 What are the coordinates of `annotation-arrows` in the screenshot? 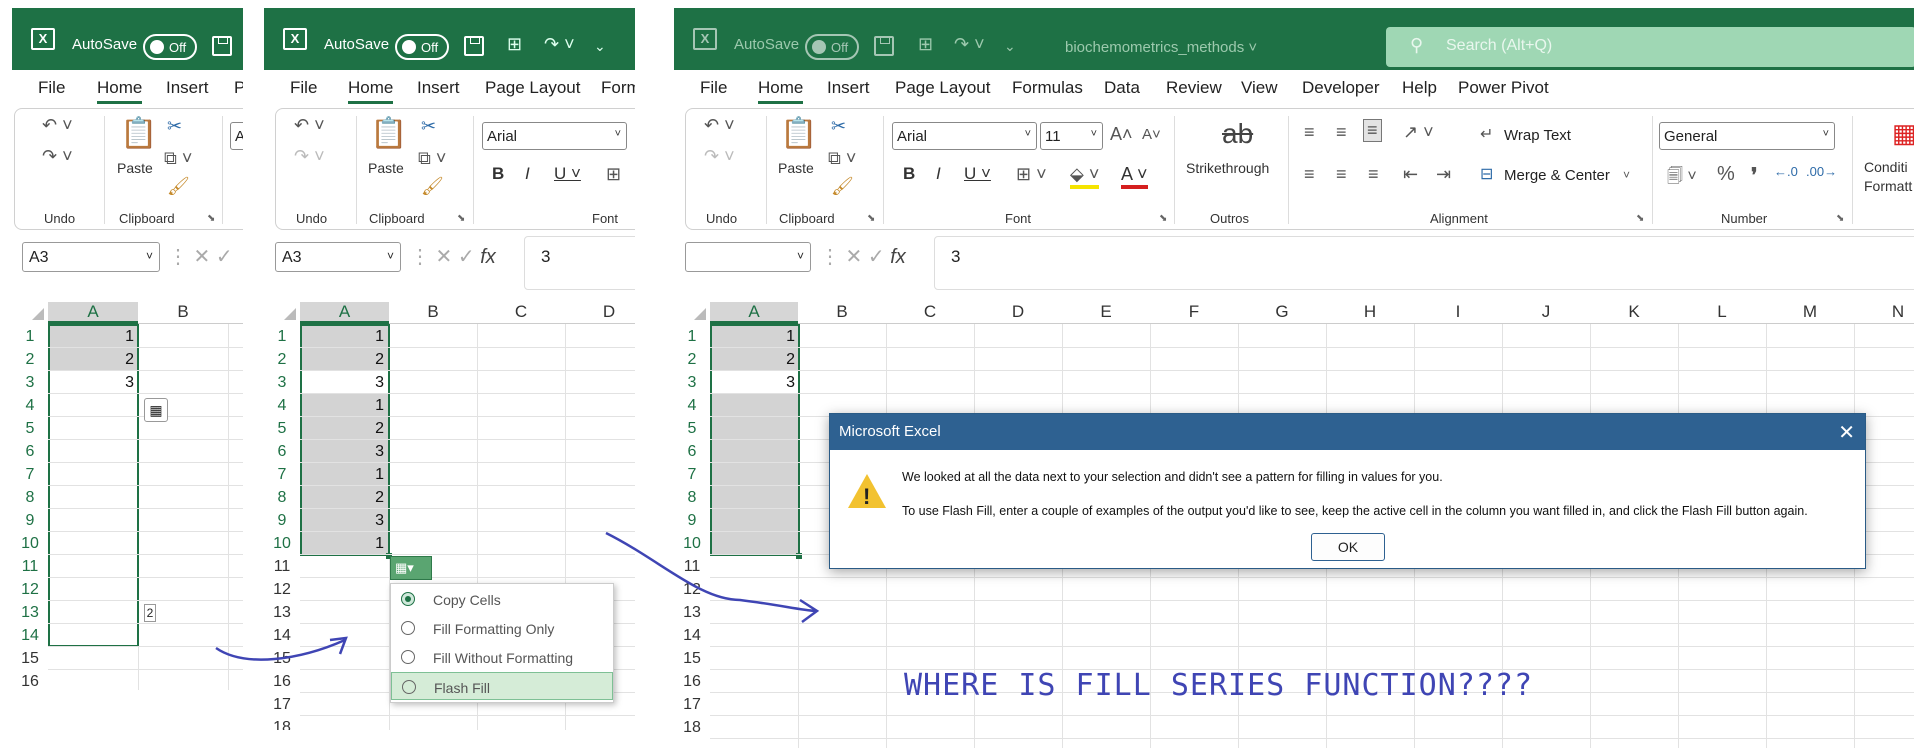 It's located at (517, 596).